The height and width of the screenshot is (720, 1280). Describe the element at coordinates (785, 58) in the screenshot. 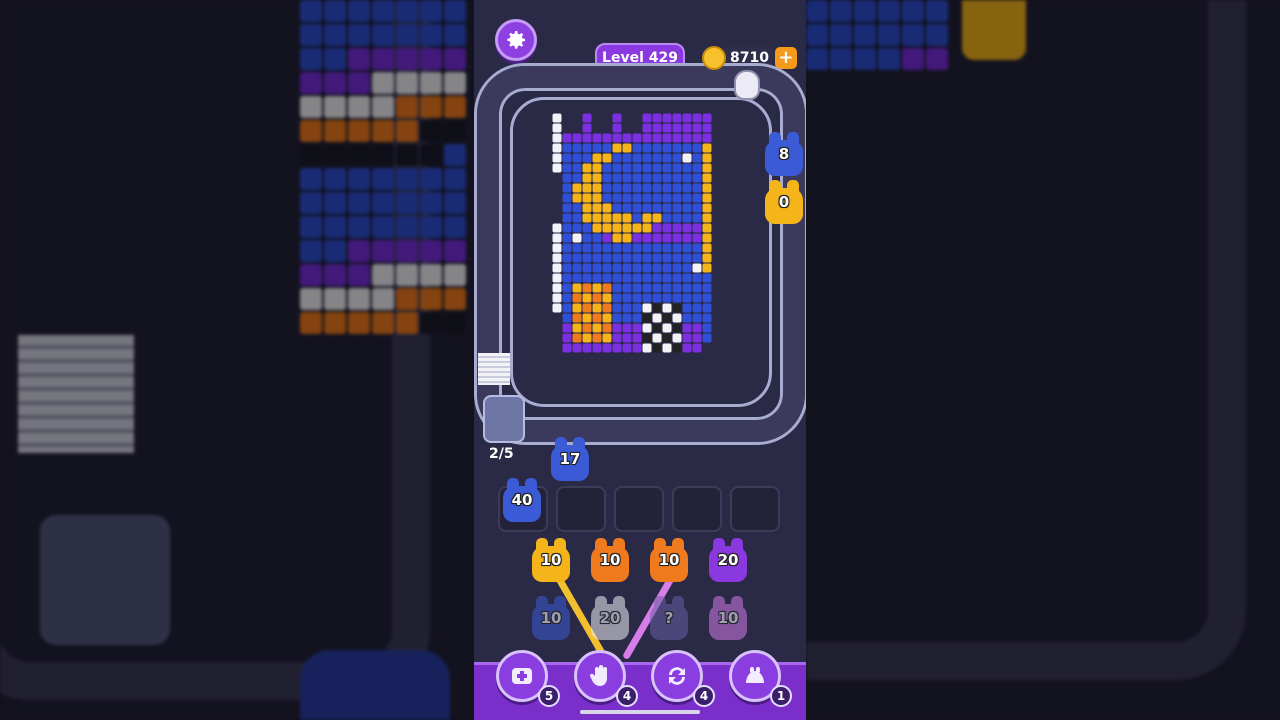

I see `add-coins-button: +` at that location.